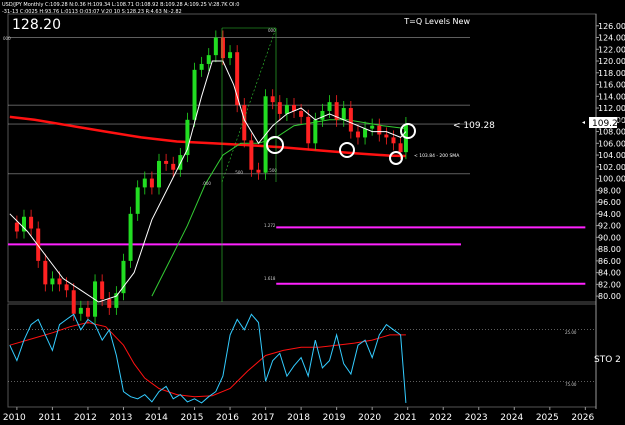 The height and width of the screenshot is (425, 625). I want to click on x-tick-label: 2024, so click(511, 418).